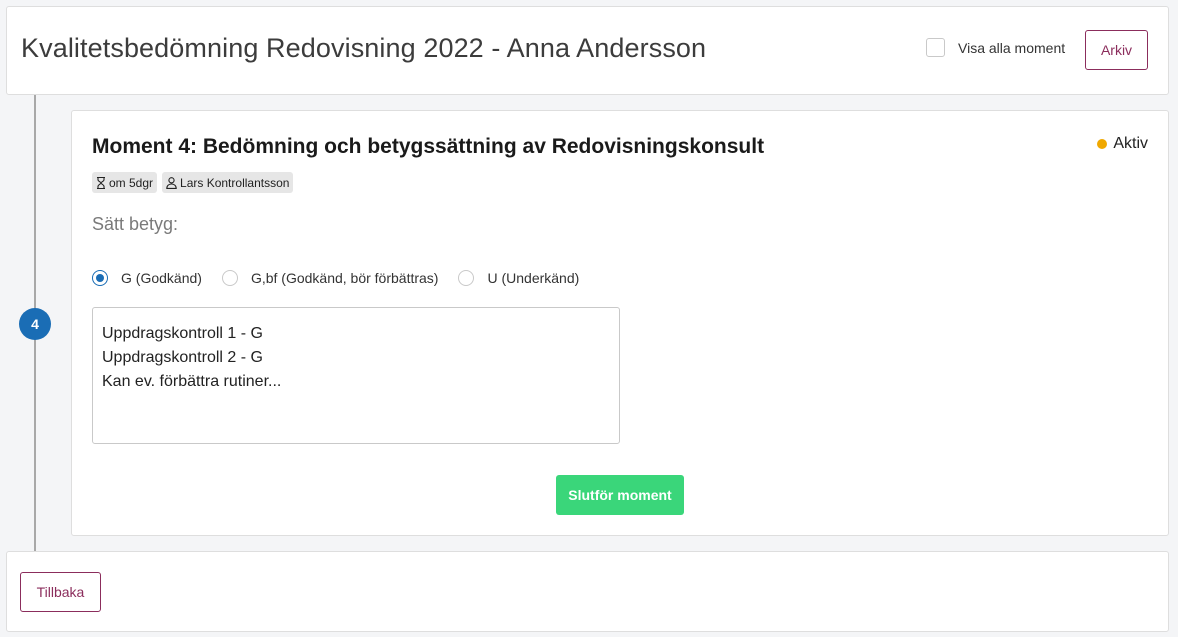 The height and width of the screenshot is (637, 1178). Describe the element at coordinates (466, 278) in the screenshot. I see `radio-u` at that location.